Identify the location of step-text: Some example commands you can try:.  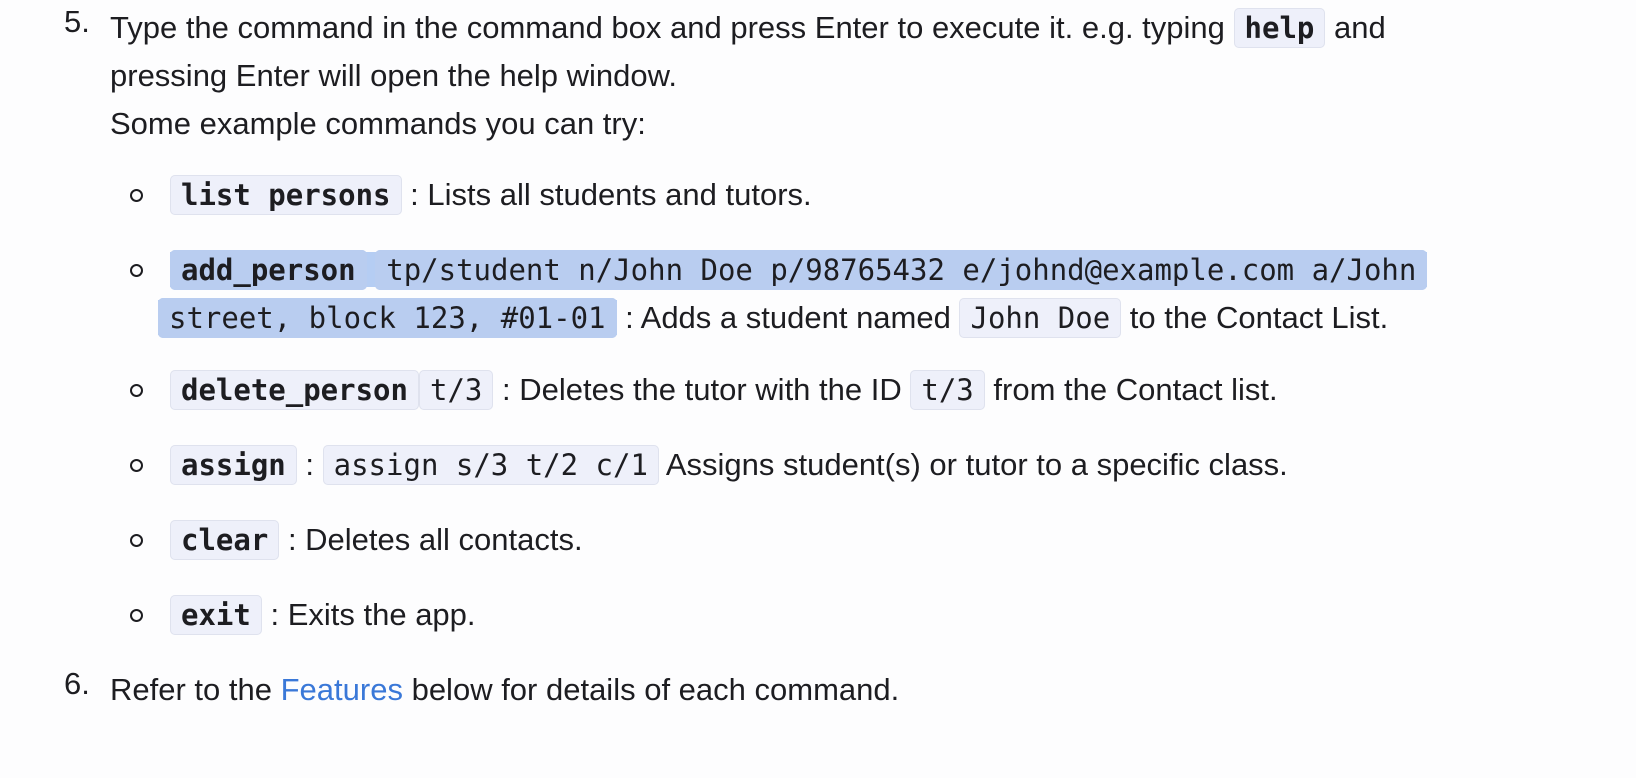
(378, 123).